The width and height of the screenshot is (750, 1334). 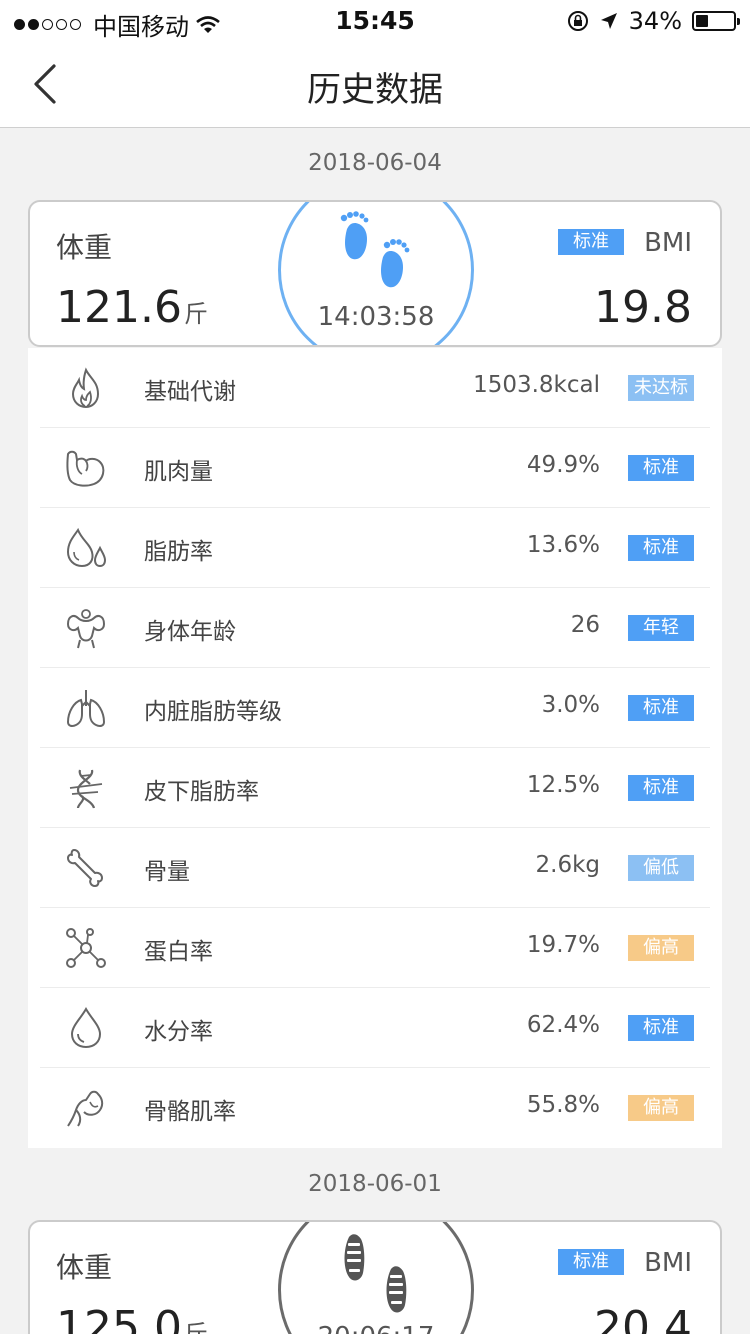 I want to click on rotation-lock-icon, so click(x=577, y=21).